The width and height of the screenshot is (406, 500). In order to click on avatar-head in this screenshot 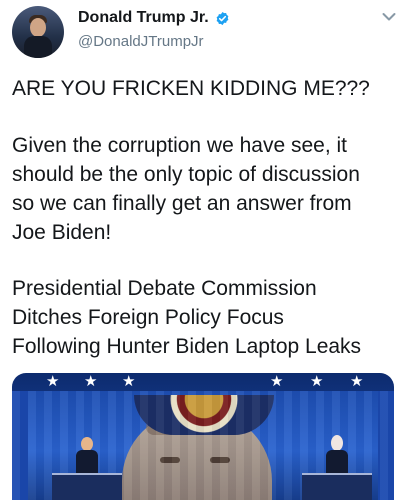, I will do `click(38, 27)`.